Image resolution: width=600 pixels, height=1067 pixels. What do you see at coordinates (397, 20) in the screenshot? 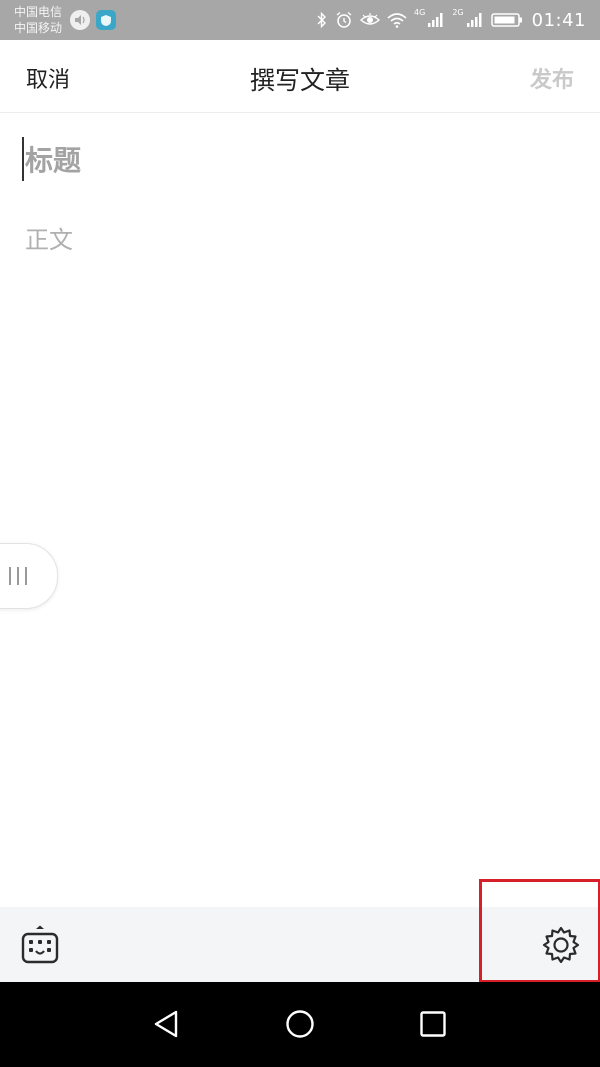
I see `wifi-icon` at bounding box center [397, 20].